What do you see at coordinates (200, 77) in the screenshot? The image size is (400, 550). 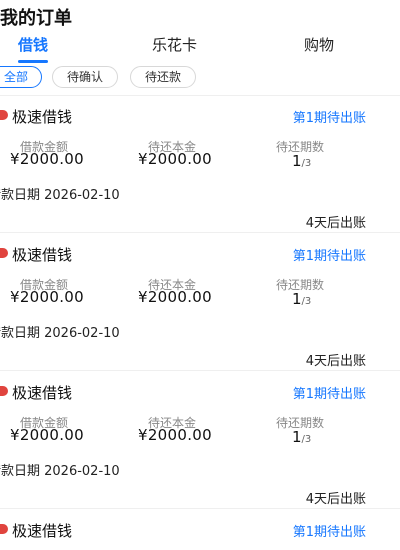 I see `filter-bar: 全部 待确认 待还款` at bounding box center [200, 77].